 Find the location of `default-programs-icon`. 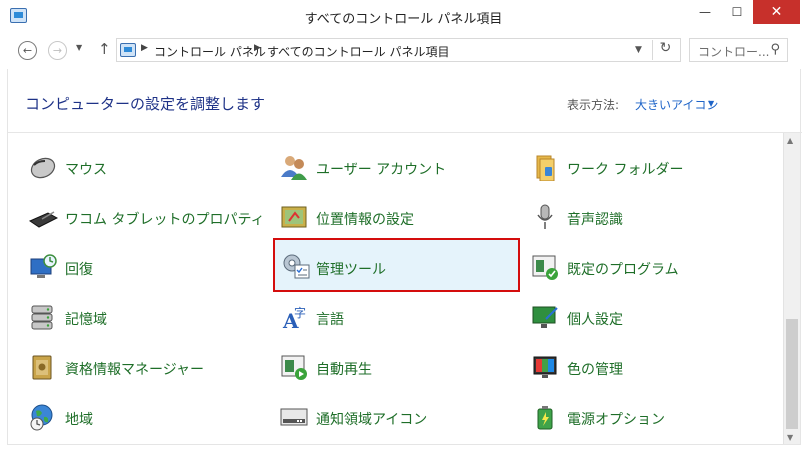

default-programs-icon is located at coordinates (545, 267).